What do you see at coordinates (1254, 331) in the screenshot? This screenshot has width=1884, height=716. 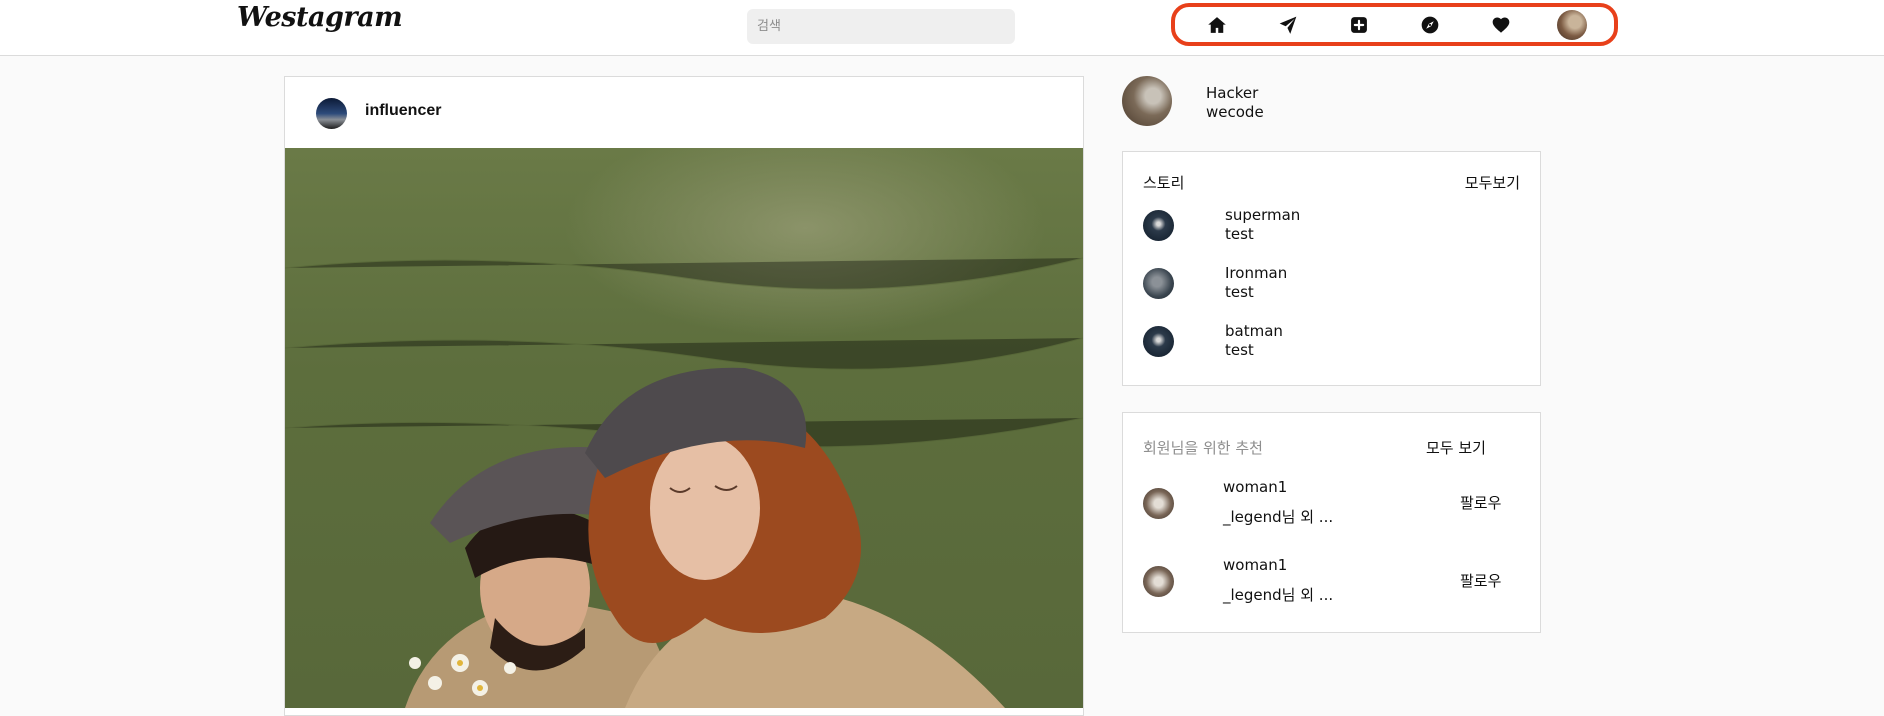 I see `story-username: batman` at bounding box center [1254, 331].